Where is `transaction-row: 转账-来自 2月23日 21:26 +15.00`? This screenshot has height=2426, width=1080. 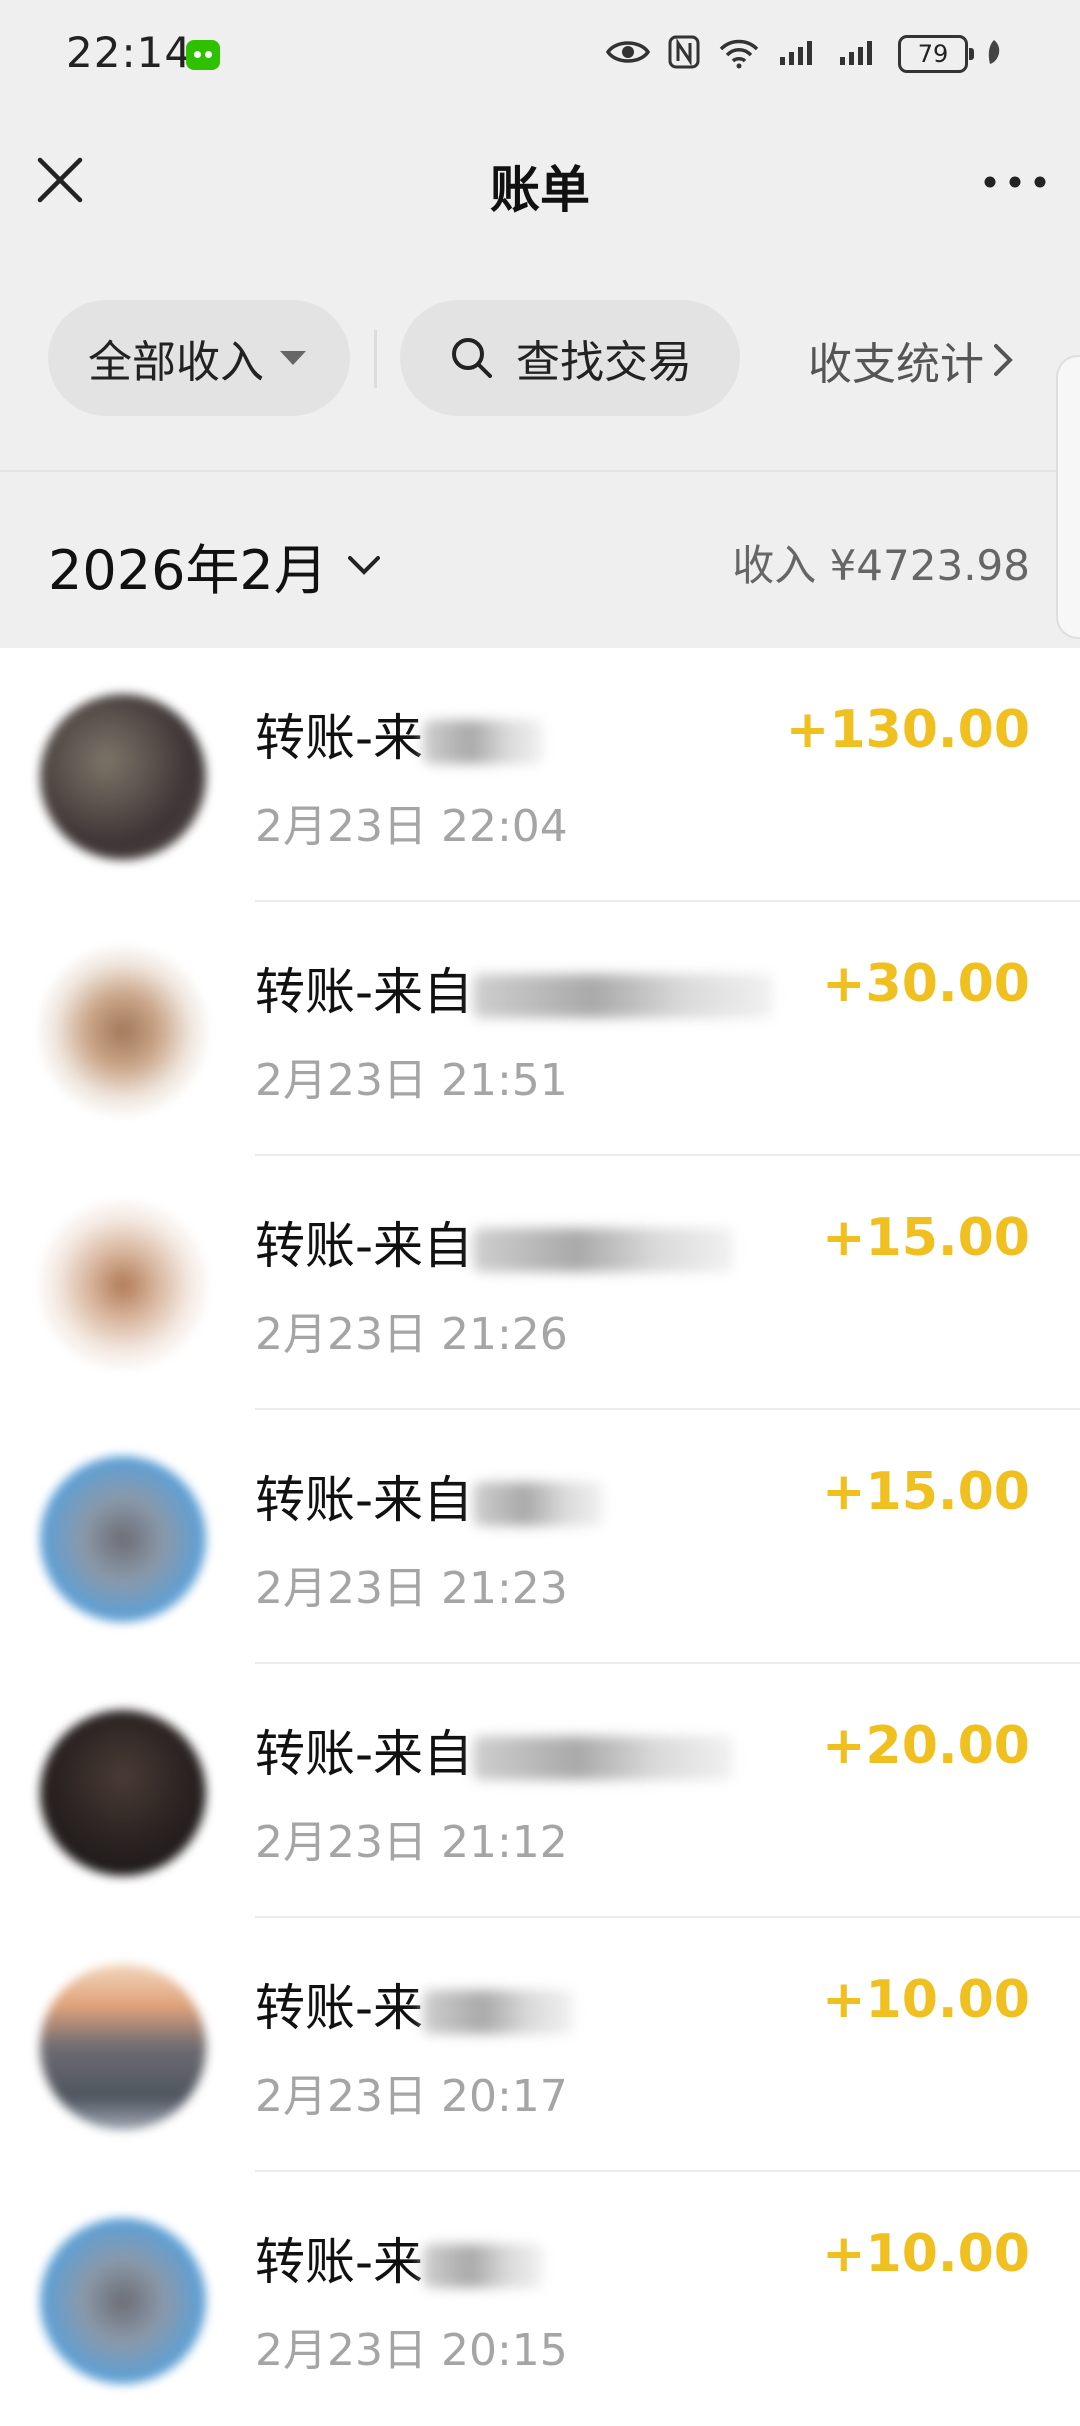
transaction-row: 转账-来自 2月23日 21:26 +15.00 is located at coordinates (540, 1283).